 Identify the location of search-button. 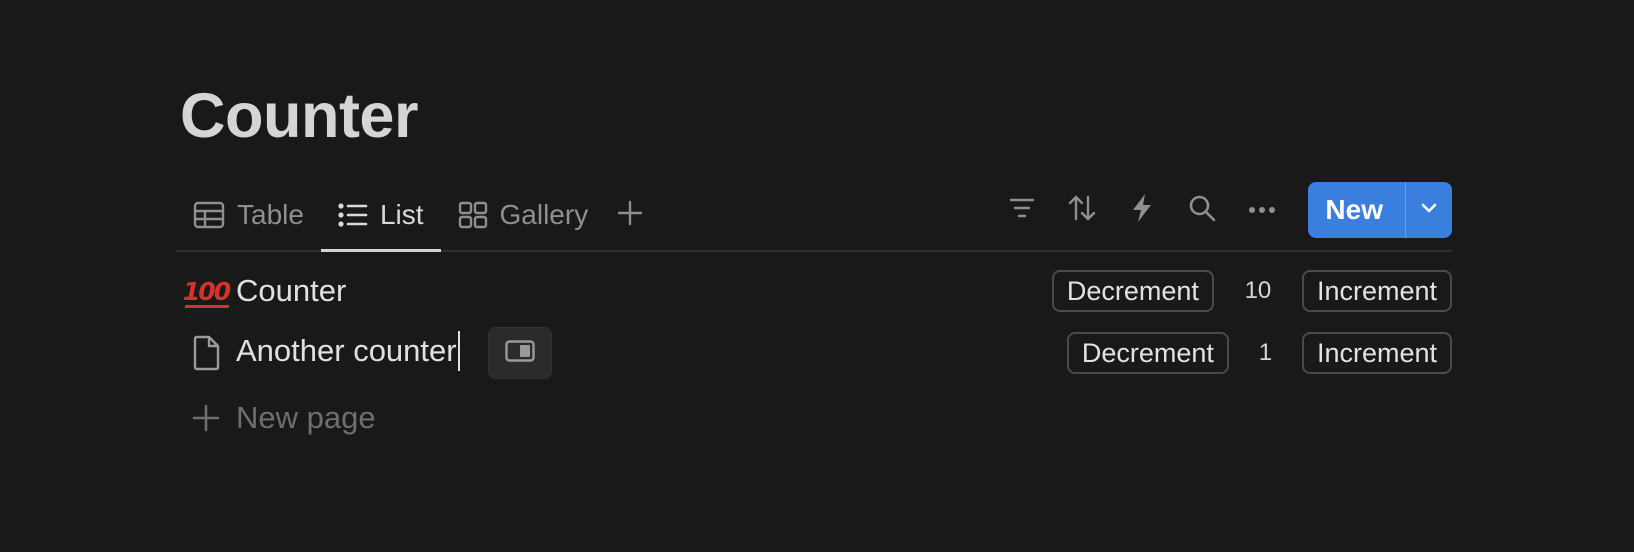
(1202, 210).